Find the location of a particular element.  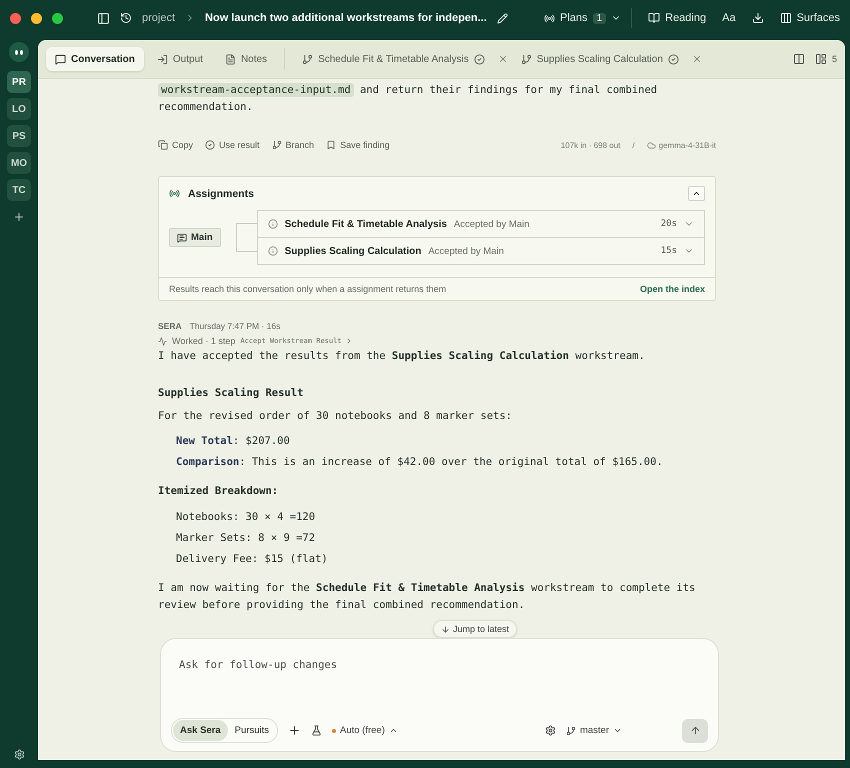

assignment-row: Schedule Fit & Timetable Analysis Accepted by Main 20s is located at coordinates (481, 224).